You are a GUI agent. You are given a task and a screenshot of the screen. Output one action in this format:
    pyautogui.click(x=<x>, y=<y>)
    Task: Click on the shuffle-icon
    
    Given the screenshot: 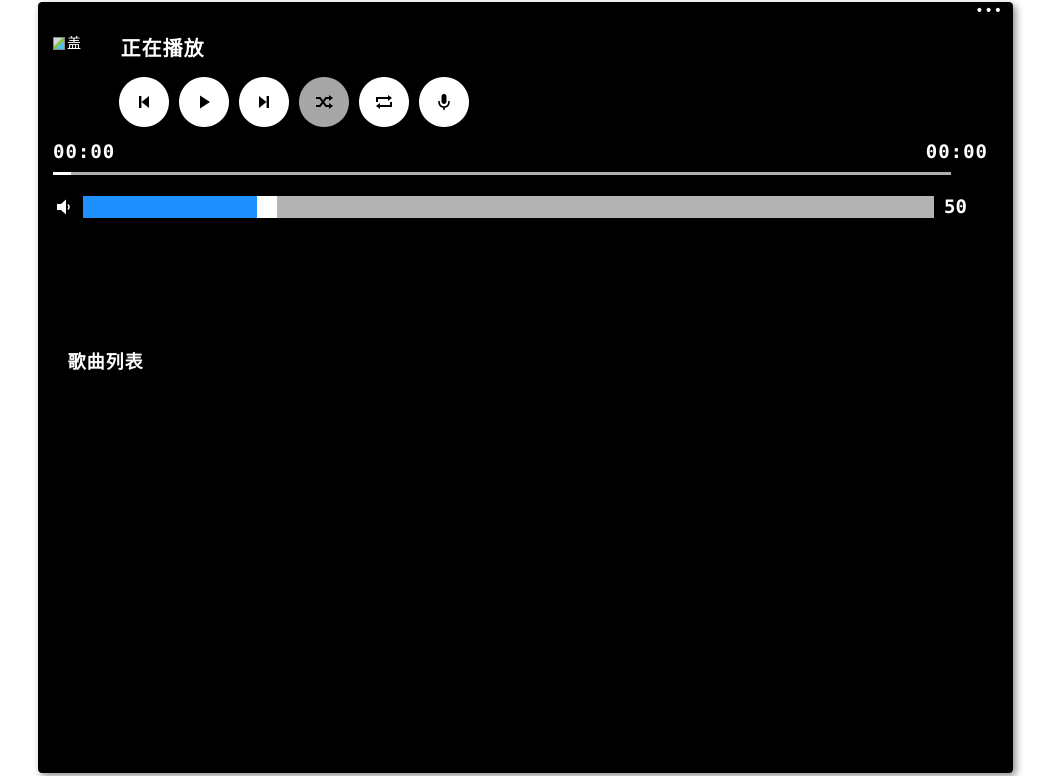 What is the action you would take?
    pyautogui.click(x=324, y=102)
    